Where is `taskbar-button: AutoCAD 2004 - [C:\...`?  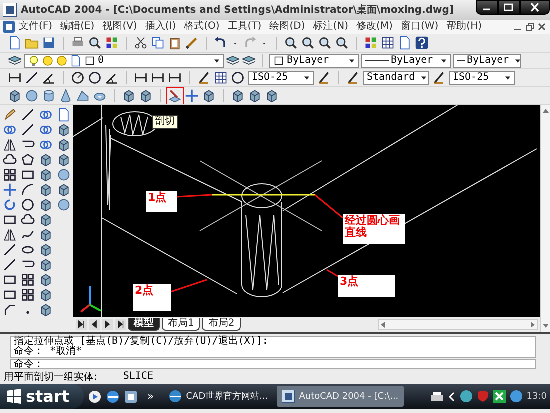 taskbar-button: AutoCAD 2004 - [C:\... is located at coordinates (340, 396).